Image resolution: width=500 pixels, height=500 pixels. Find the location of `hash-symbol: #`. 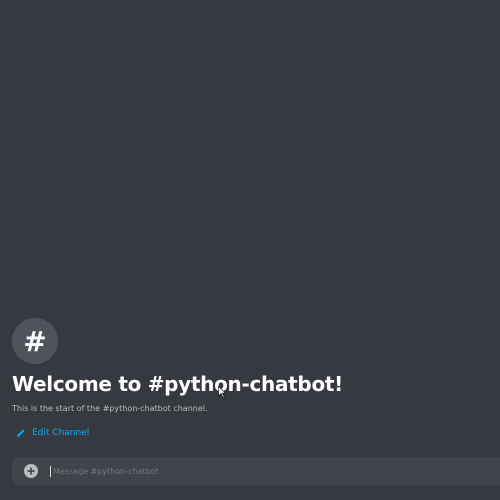

hash-symbol: # is located at coordinates (35, 341).